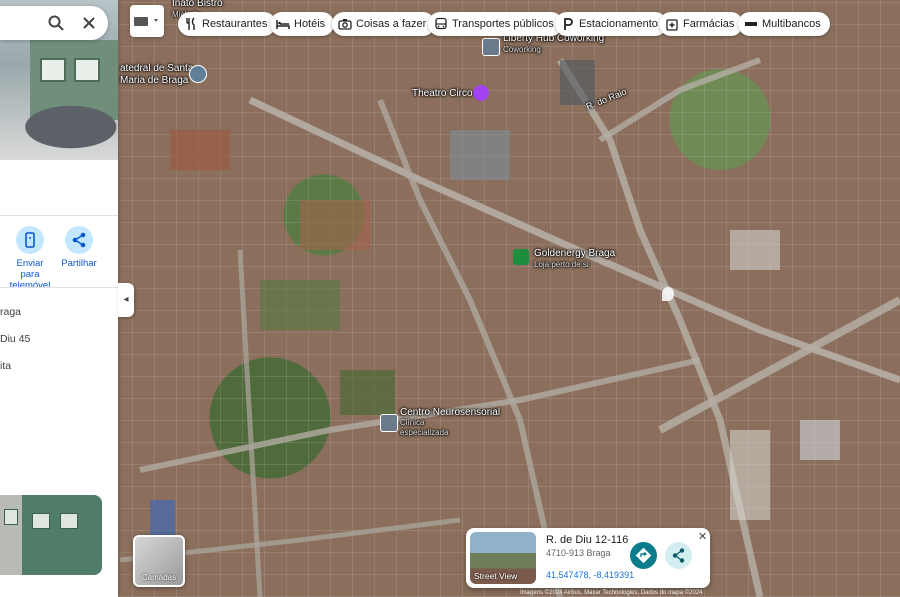  What do you see at coordinates (30, 240) in the screenshot?
I see `send-to-phone-icon` at bounding box center [30, 240].